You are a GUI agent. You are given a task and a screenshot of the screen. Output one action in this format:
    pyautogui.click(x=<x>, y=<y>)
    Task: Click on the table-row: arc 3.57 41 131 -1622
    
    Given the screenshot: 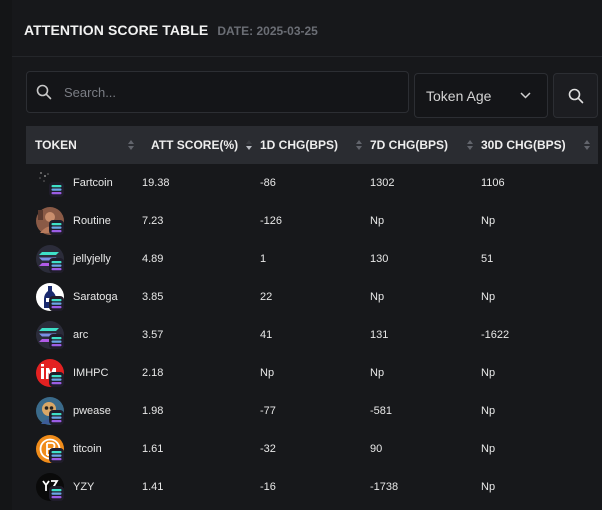 What is the action you would take?
    pyautogui.click(x=312, y=335)
    